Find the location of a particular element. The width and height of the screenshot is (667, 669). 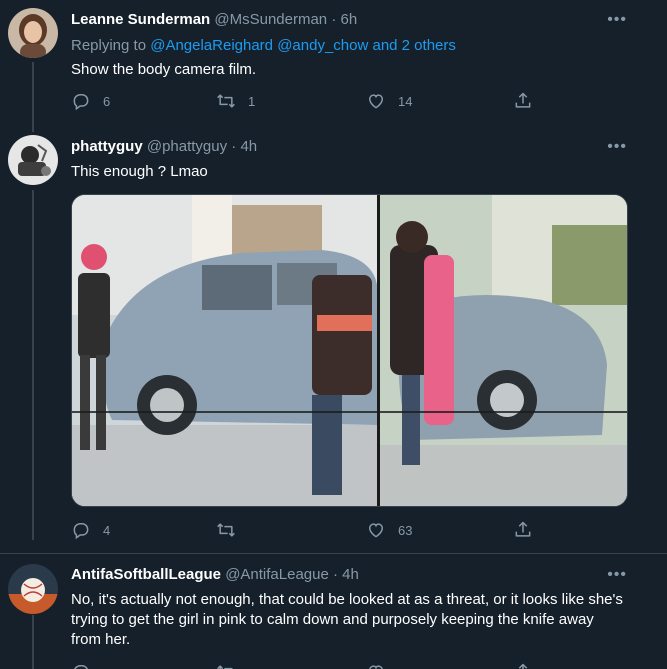

reply-button is located at coordinates (81, 665).